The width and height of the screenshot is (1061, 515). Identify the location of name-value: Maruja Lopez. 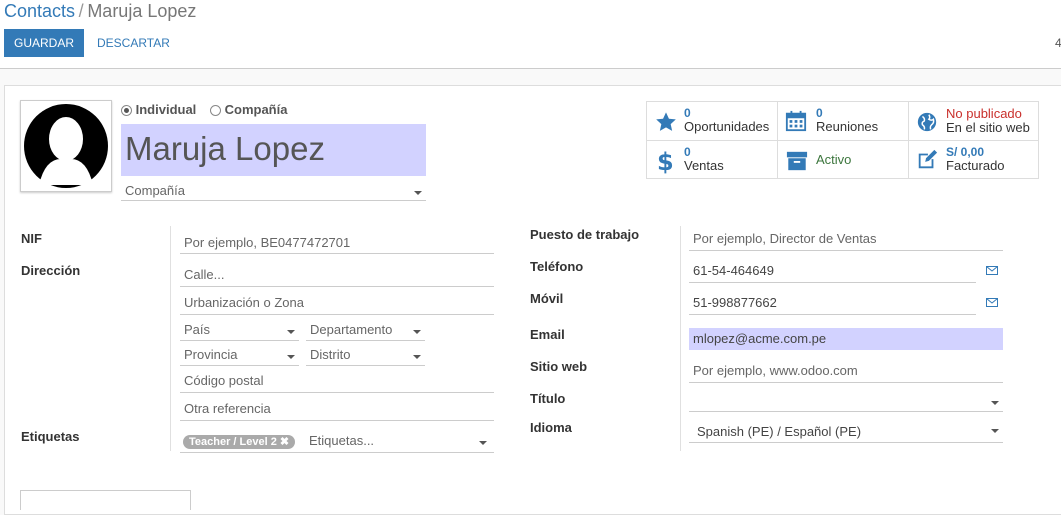
(225, 148).